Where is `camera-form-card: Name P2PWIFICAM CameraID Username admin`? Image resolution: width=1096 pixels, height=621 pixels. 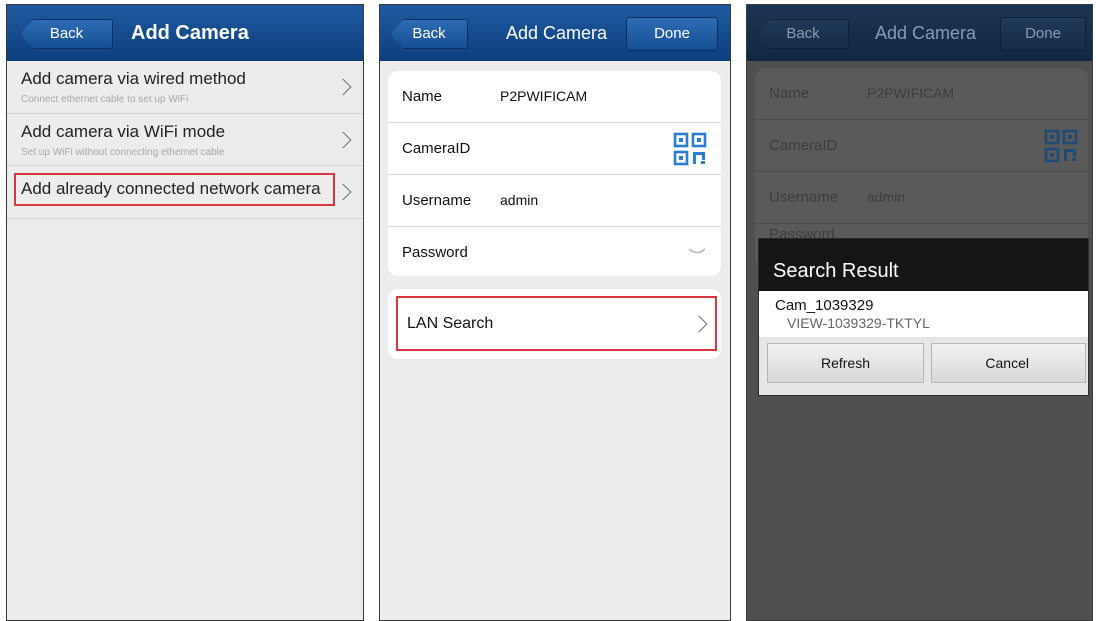 camera-form-card: Name P2PWIFICAM CameraID Username admin is located at coordinates (921, 168).